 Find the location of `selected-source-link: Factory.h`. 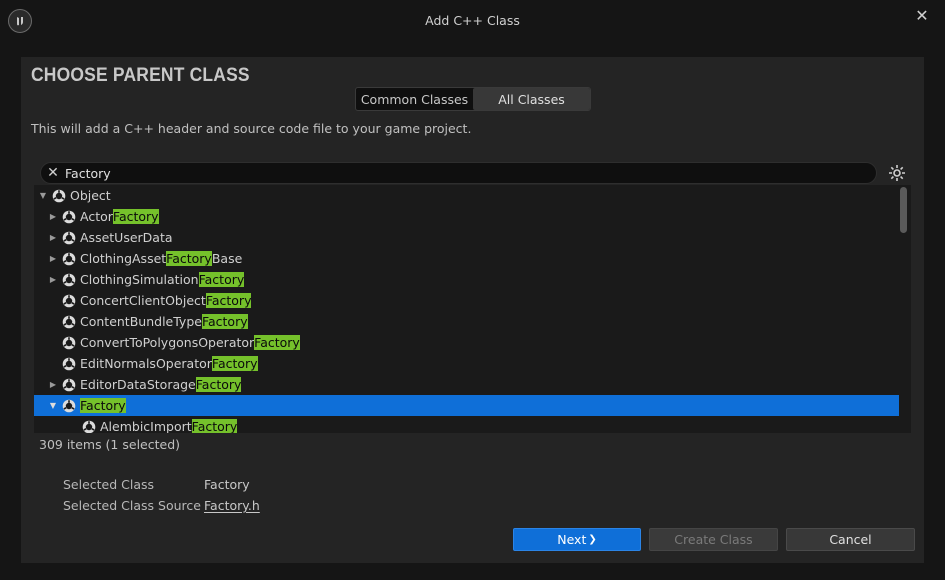

selected-source-link: Factory.h is located at coordinates (232, 505).